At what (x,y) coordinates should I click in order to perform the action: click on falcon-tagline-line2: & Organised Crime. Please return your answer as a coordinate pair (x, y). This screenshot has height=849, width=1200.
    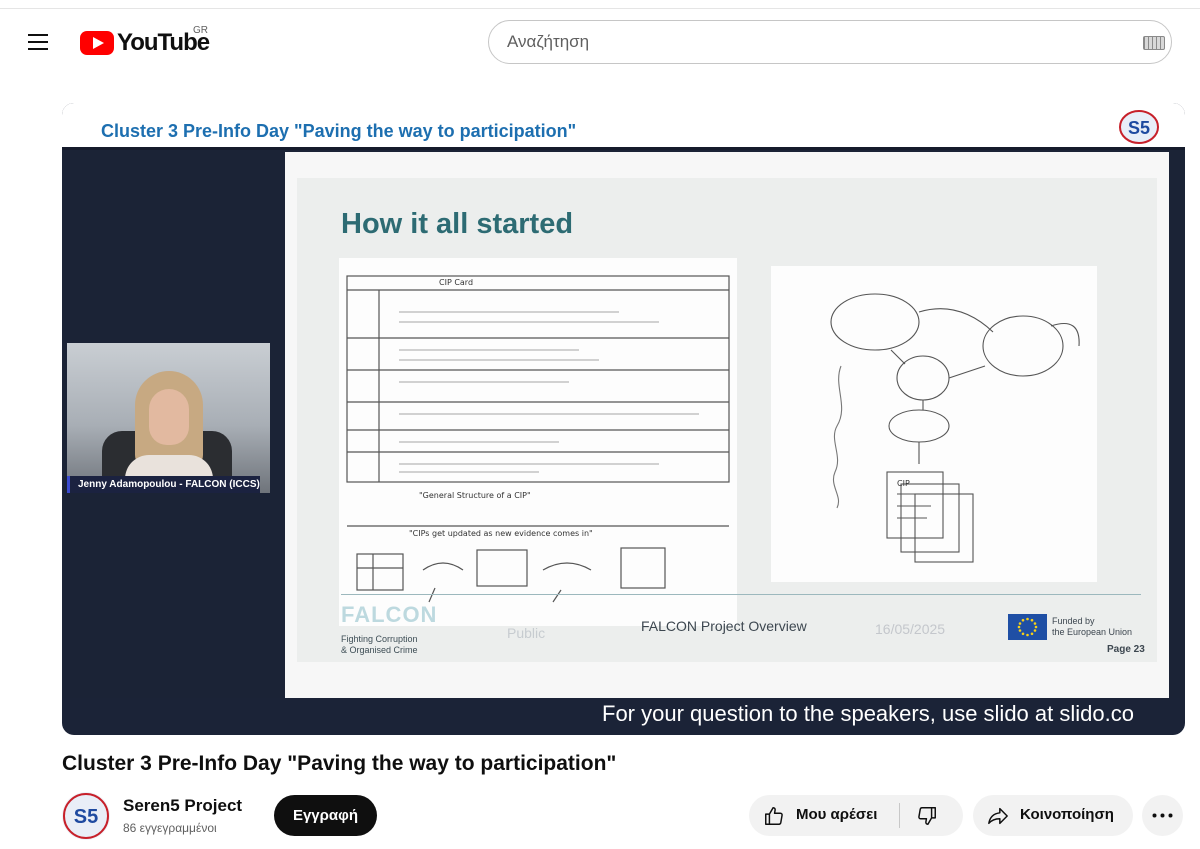
    Looking at the image, I should click on (379, 650).